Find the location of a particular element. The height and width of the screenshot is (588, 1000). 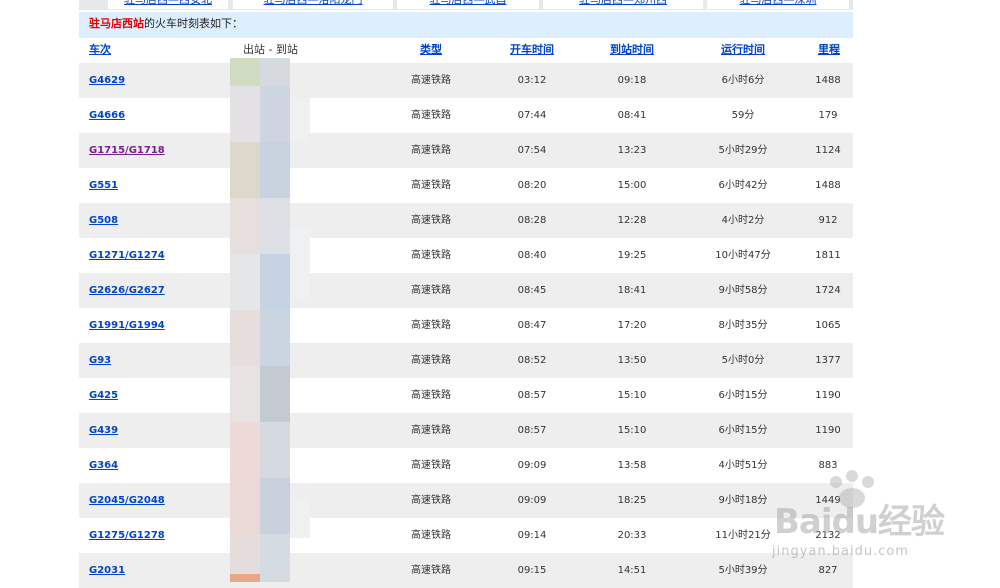

depart-time-cell: 08:47 is located at coordinates (532, 325).